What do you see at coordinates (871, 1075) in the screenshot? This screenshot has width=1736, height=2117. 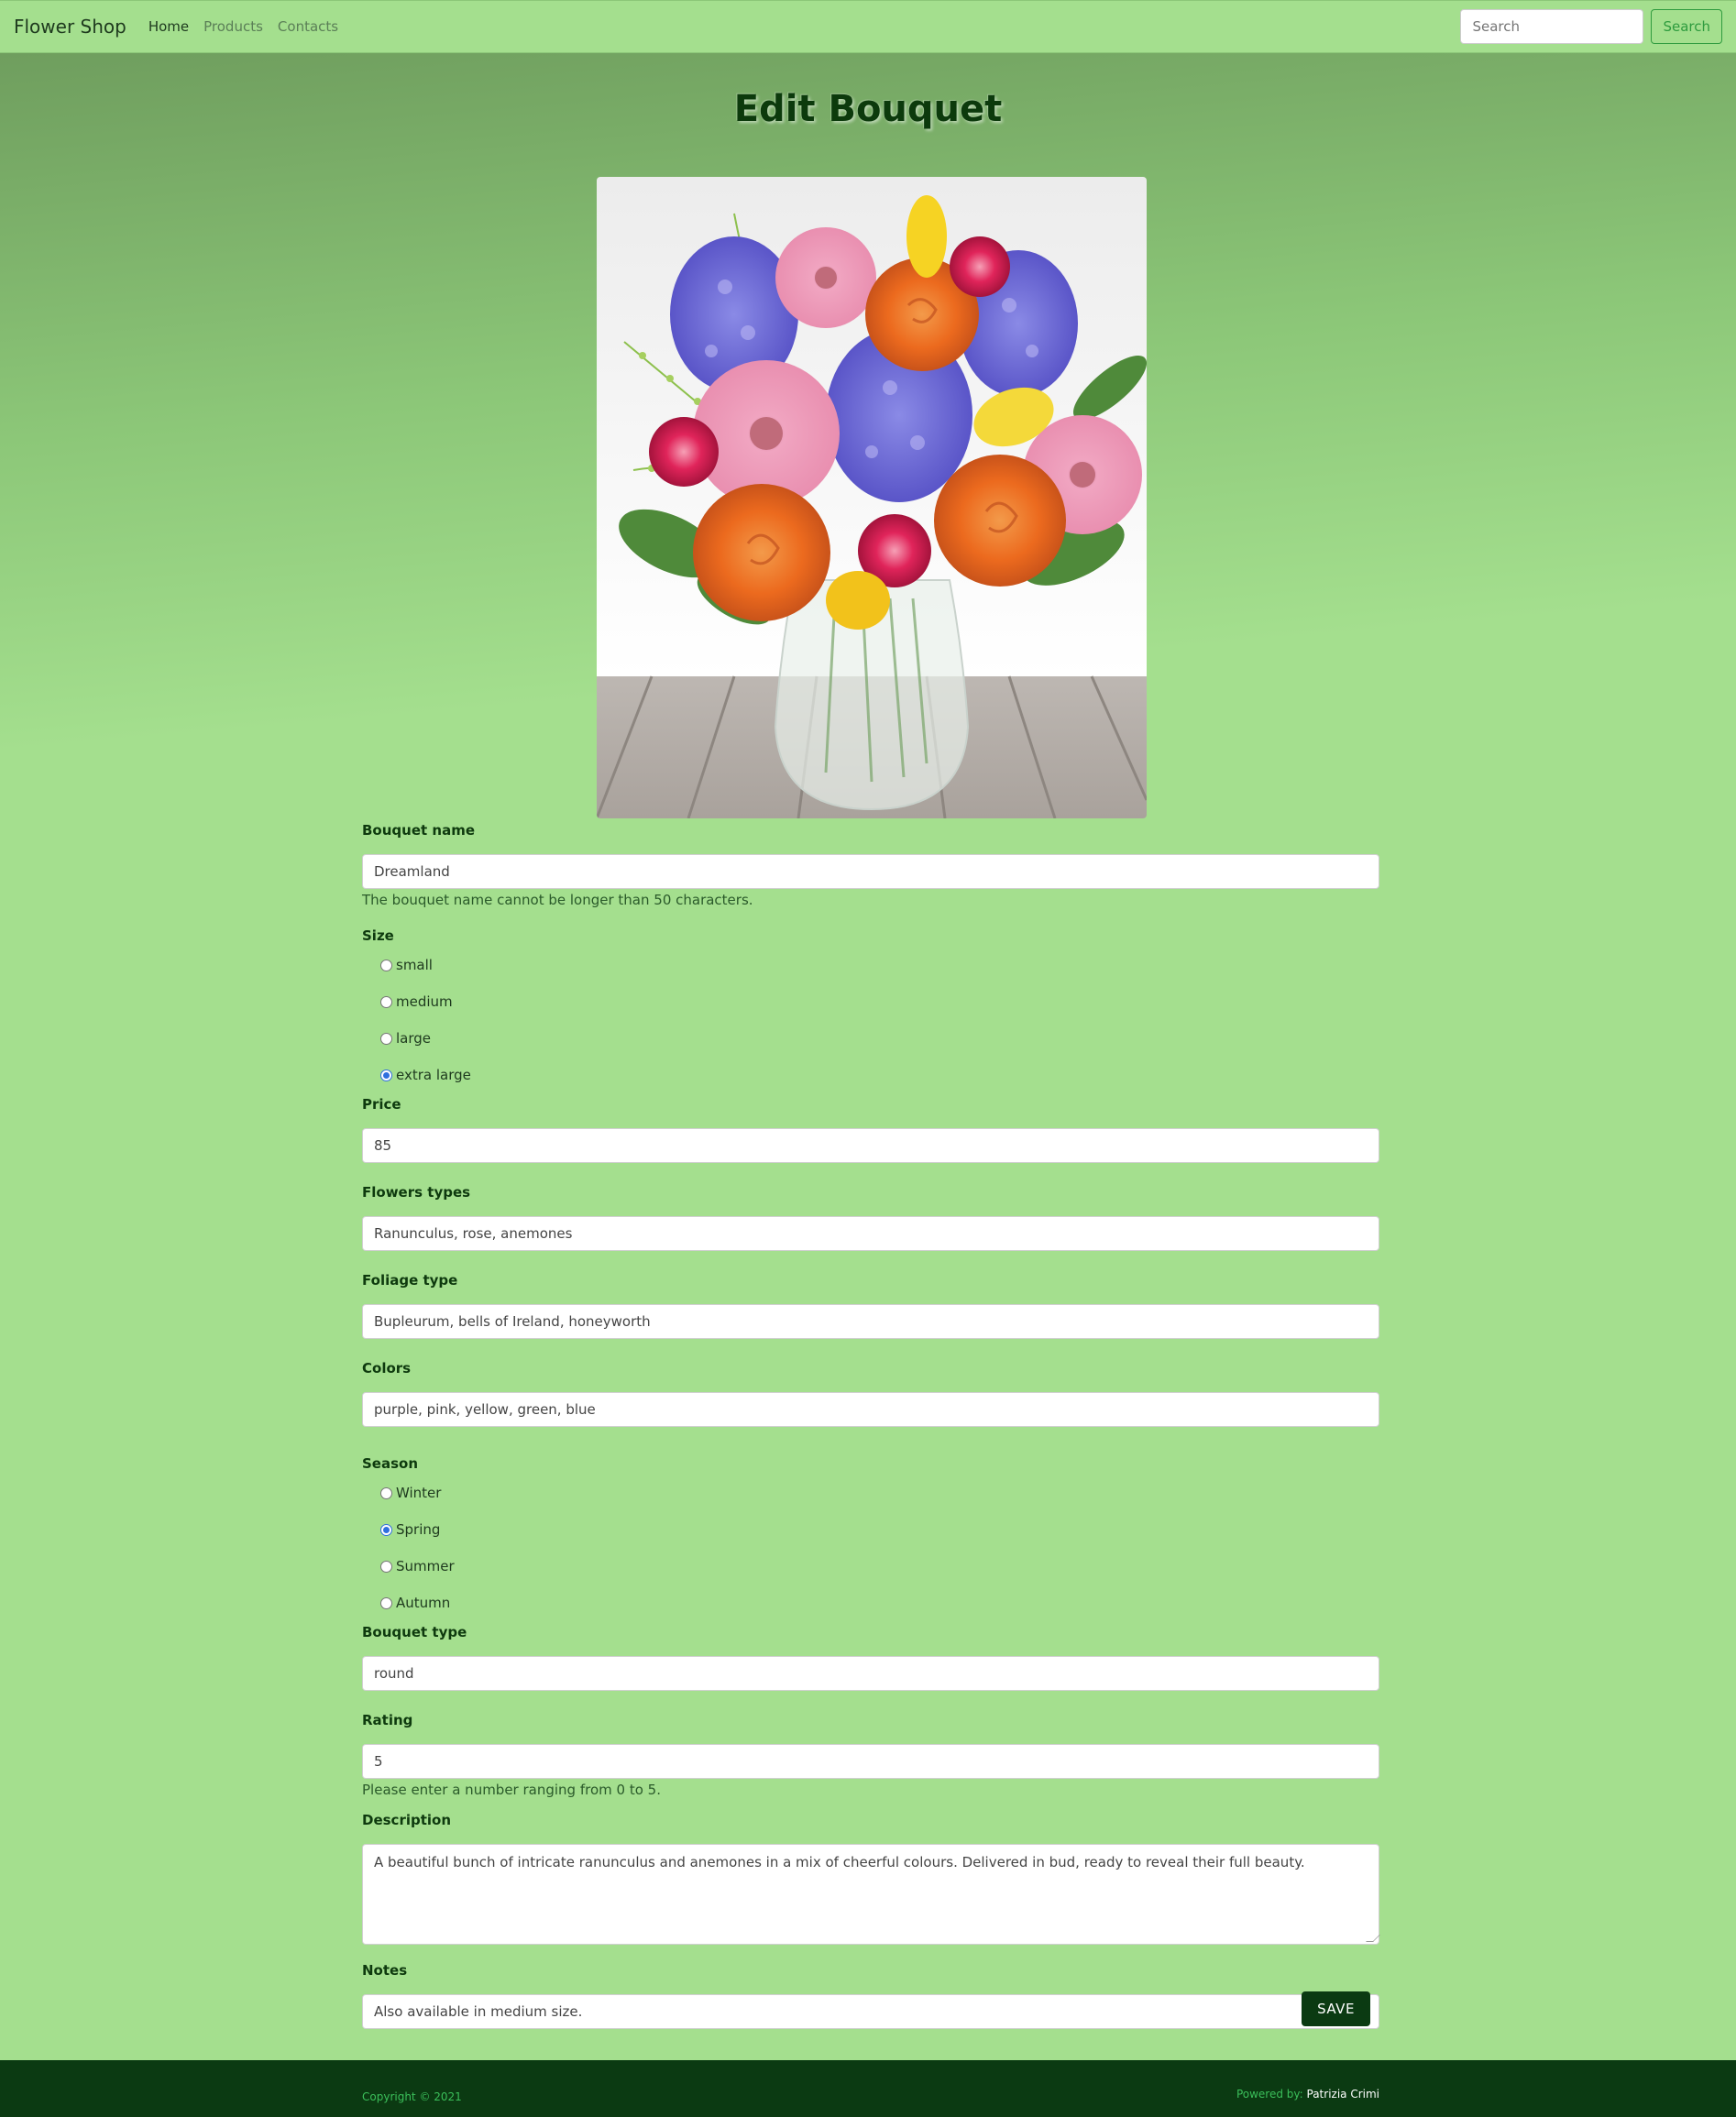 I see `size-option-extra-large: extra large` at bounding box center [871, 1075].